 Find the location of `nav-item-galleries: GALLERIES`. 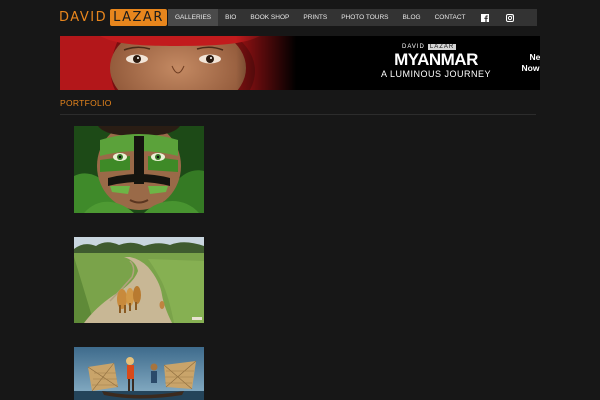

nav-item-galleries: GALLERIES is located at coordinates (193, 17).